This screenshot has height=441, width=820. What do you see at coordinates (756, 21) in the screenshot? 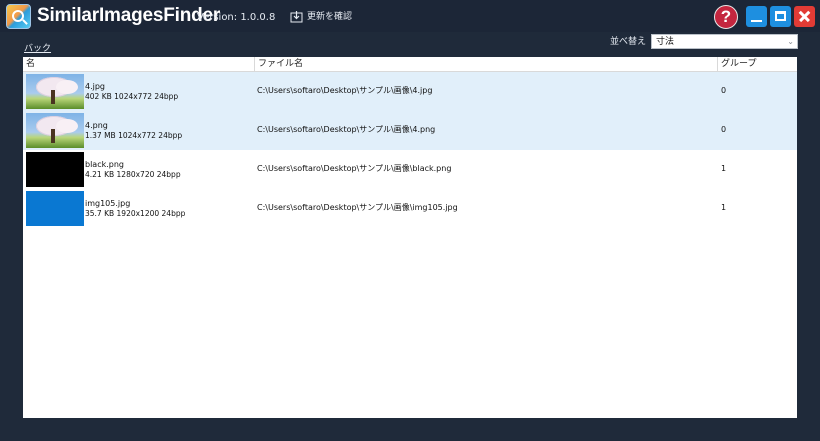
I see `minimize-icon` at bounding box center [756, 21].